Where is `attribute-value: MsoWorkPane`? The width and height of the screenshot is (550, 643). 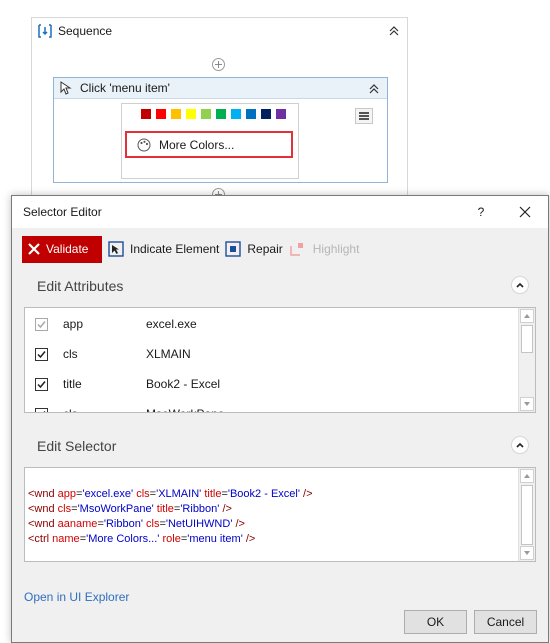
attribute-value: MsoWorkPane is located at coordinates (185, 409).